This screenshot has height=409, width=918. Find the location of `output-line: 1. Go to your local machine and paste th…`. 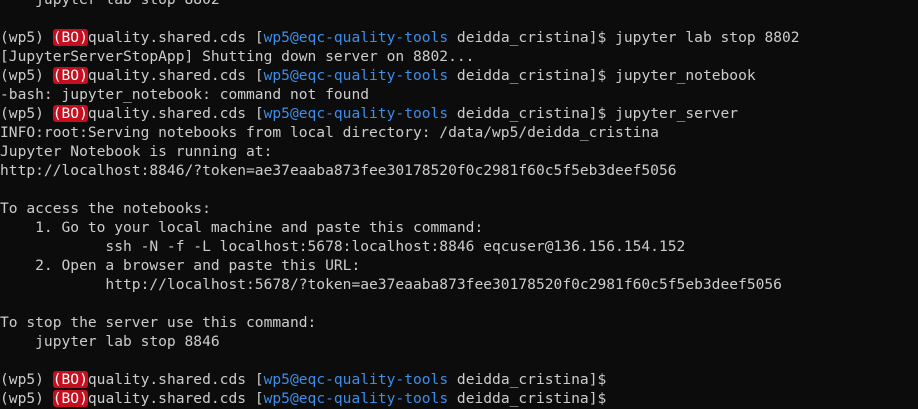

output-line: 1. Go to your local machine and paste th… is located at coordinates (242, 227).